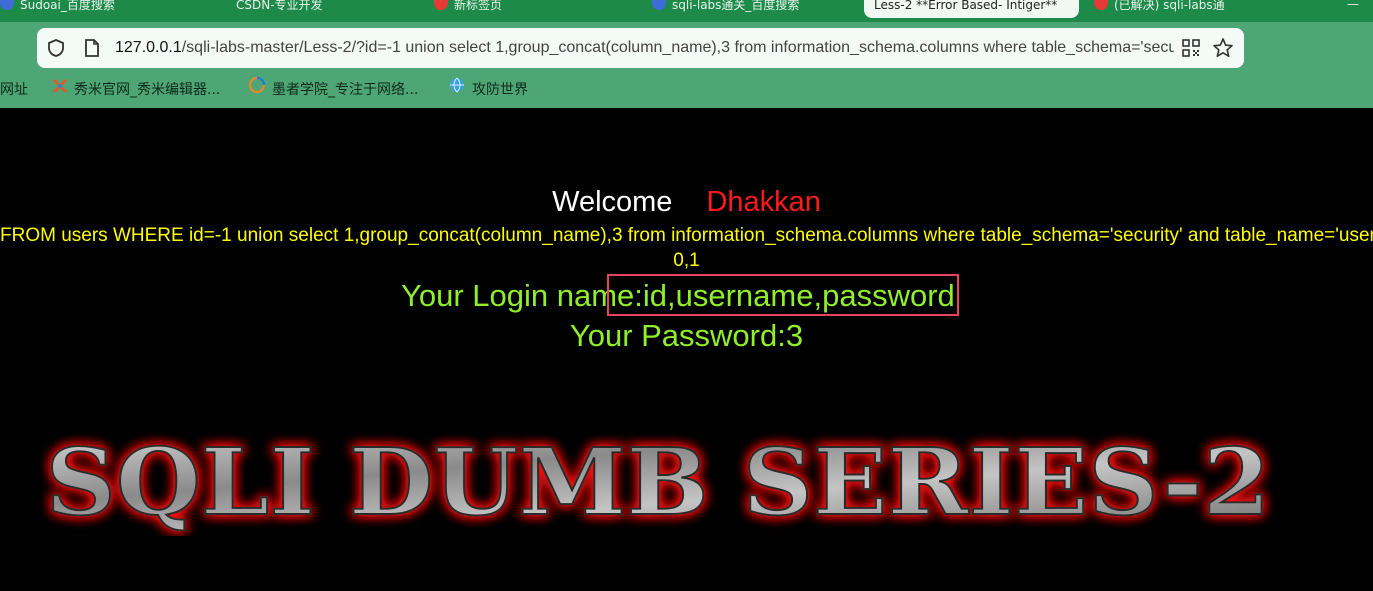 The width and height of the screenshot is (1373, 591). Describe the element at coordinates (257, 90) in the screenshot. I see `mozhe-icon` at that location.